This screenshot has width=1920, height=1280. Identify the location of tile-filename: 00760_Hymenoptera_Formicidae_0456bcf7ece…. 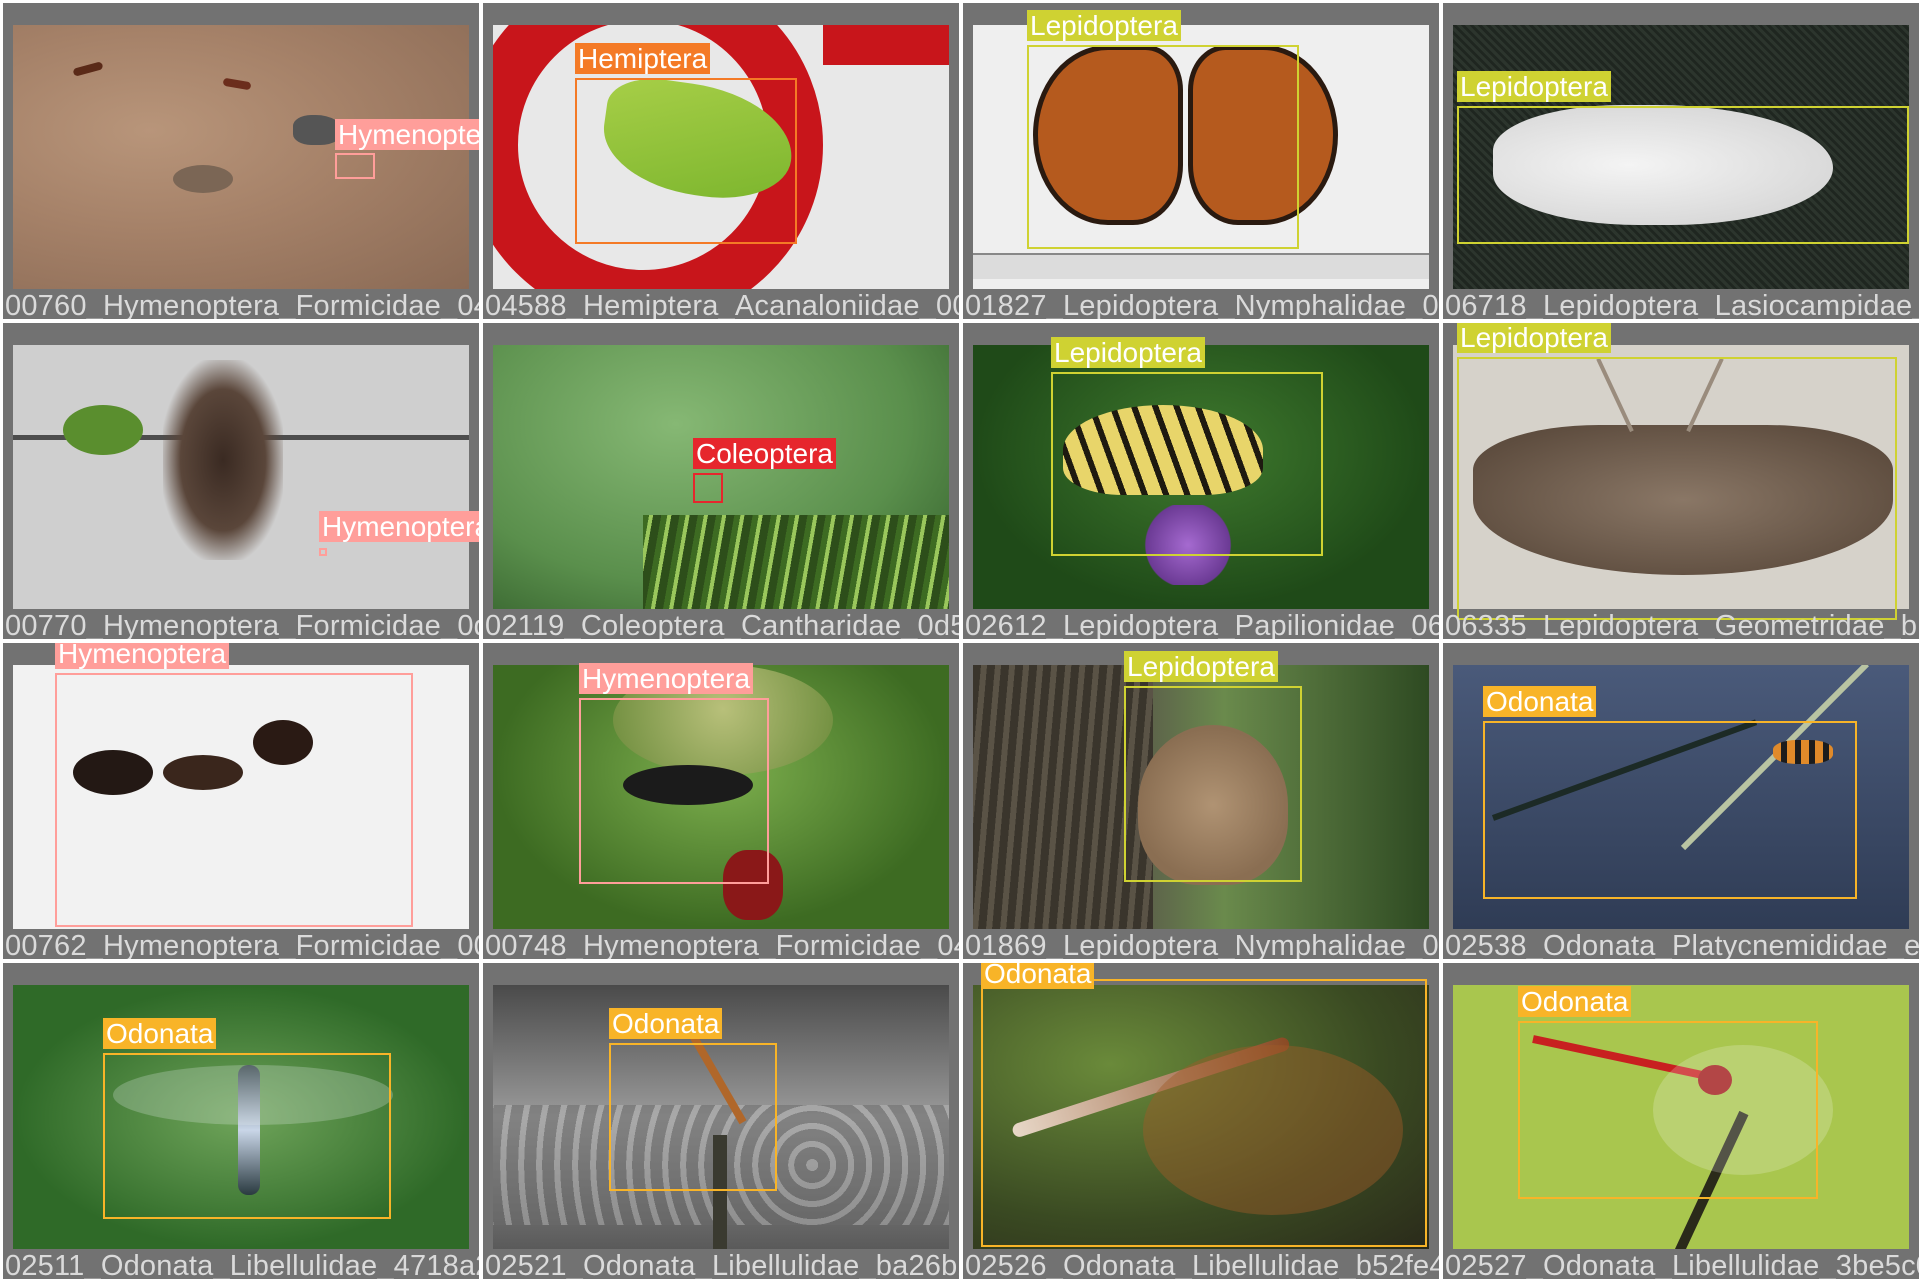
(242, 305).